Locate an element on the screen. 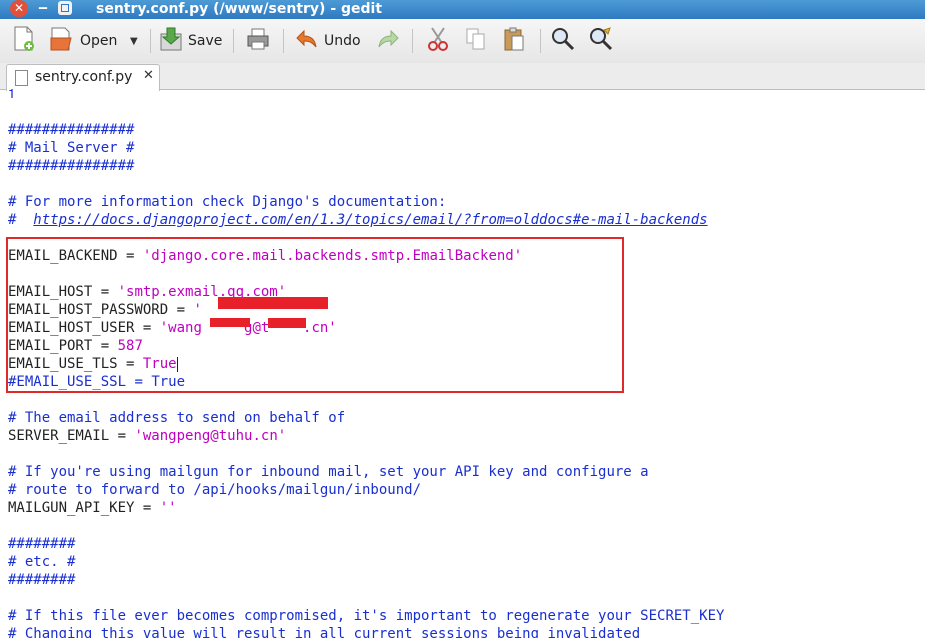 The height and width of the screenshot is (638, 925). code-comment: # etc. # is located at coordinates (42, 562).